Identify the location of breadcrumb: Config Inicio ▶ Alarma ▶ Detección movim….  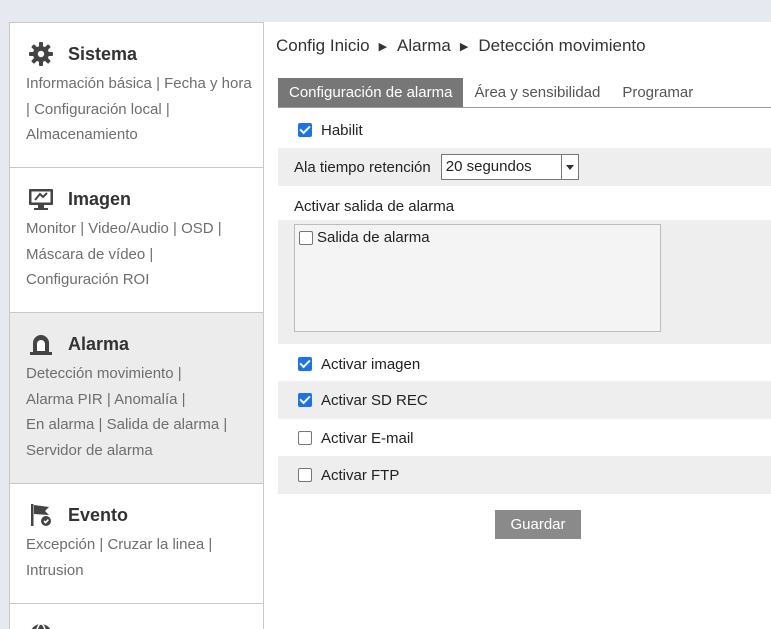
(461, 46).